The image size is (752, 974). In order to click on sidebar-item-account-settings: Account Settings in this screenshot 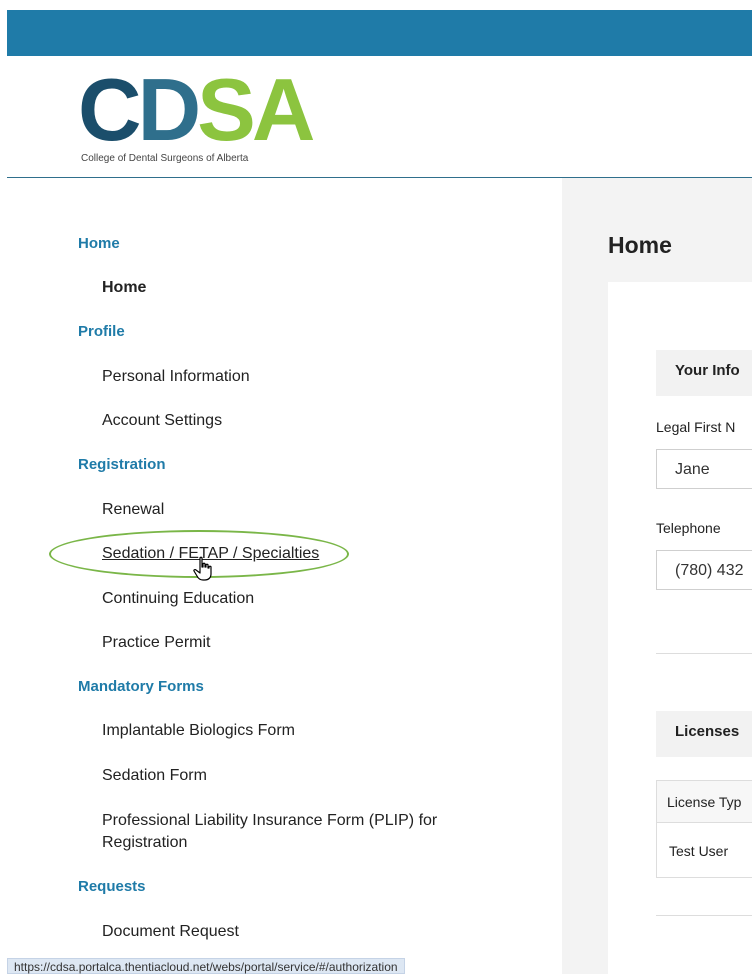, I will do `click(162, 421)`.